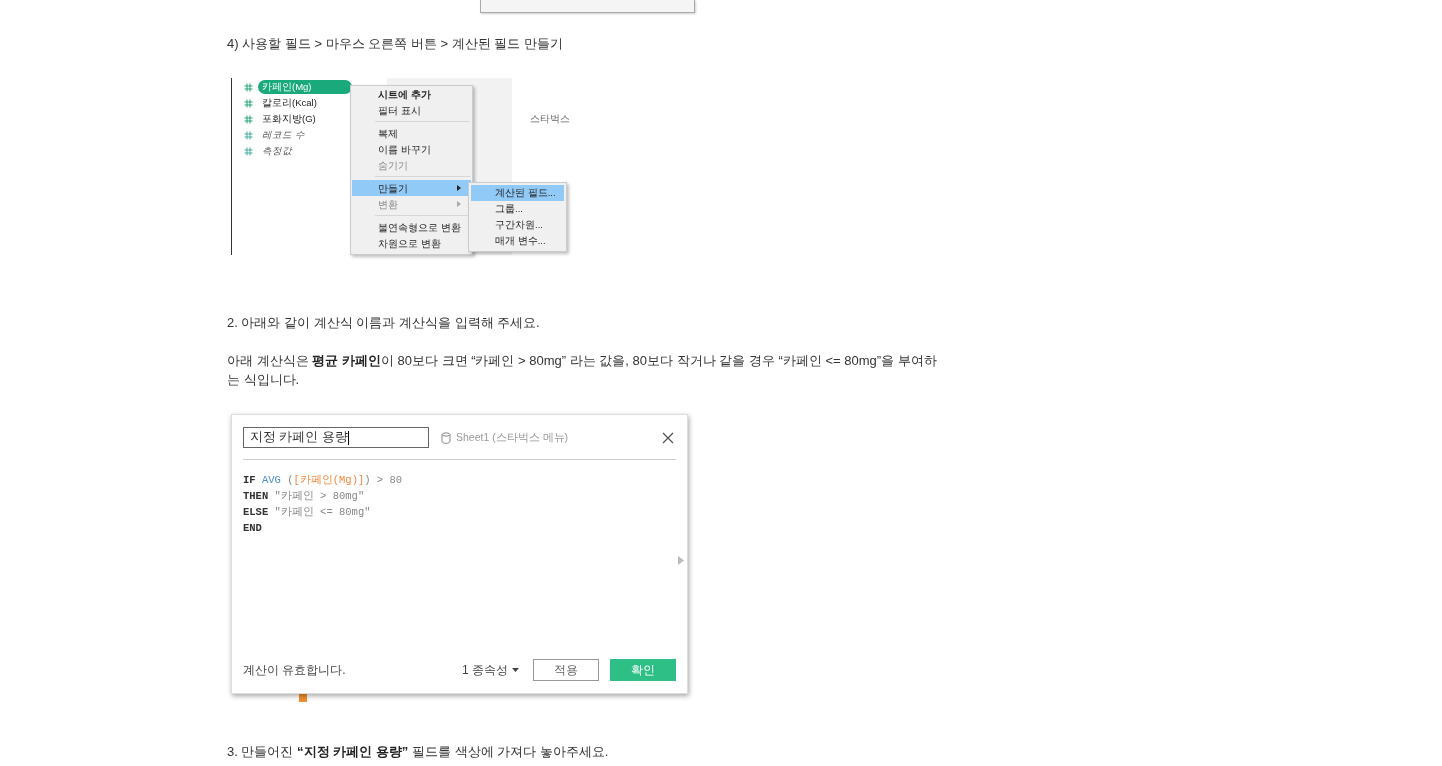 This screenshot has height=766, width=1442. What do you see at coordinates (411, 243) in the screenshot?
I see `menu-item: 차원으로 변환` at bounding box center [411, 243].